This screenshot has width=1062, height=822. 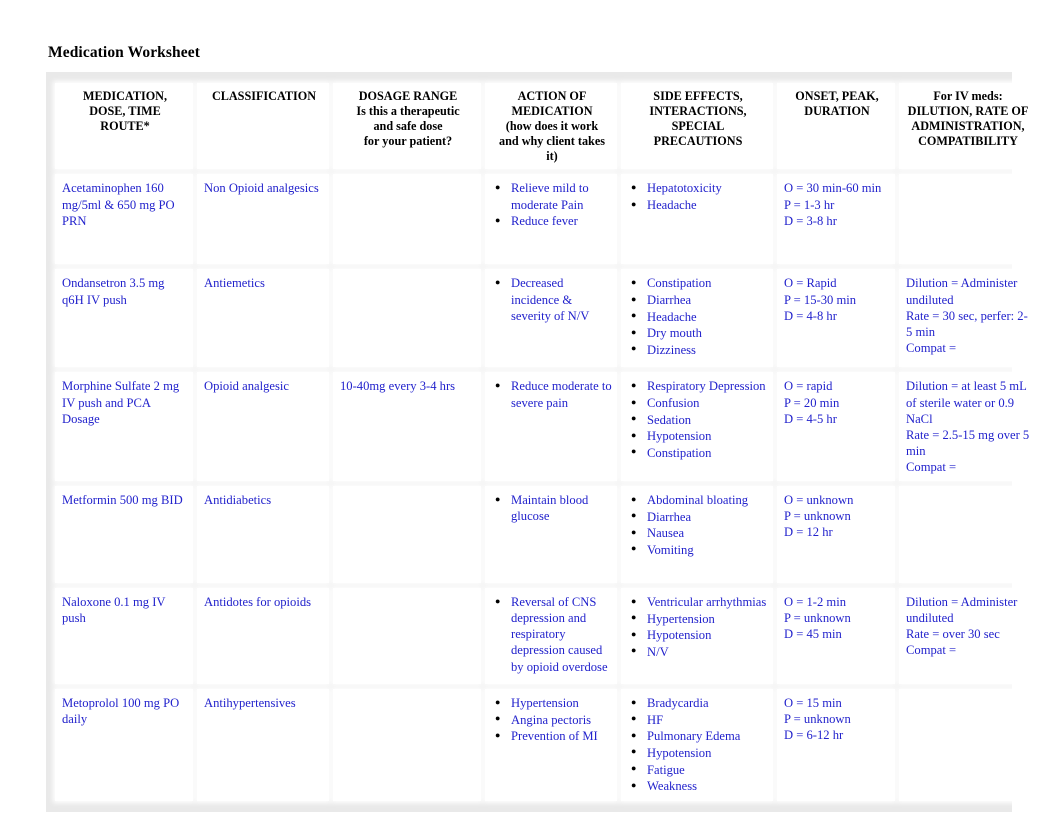 I want to click on medication-text: Metformin 500 mg BID, so click(x=122, y=500).